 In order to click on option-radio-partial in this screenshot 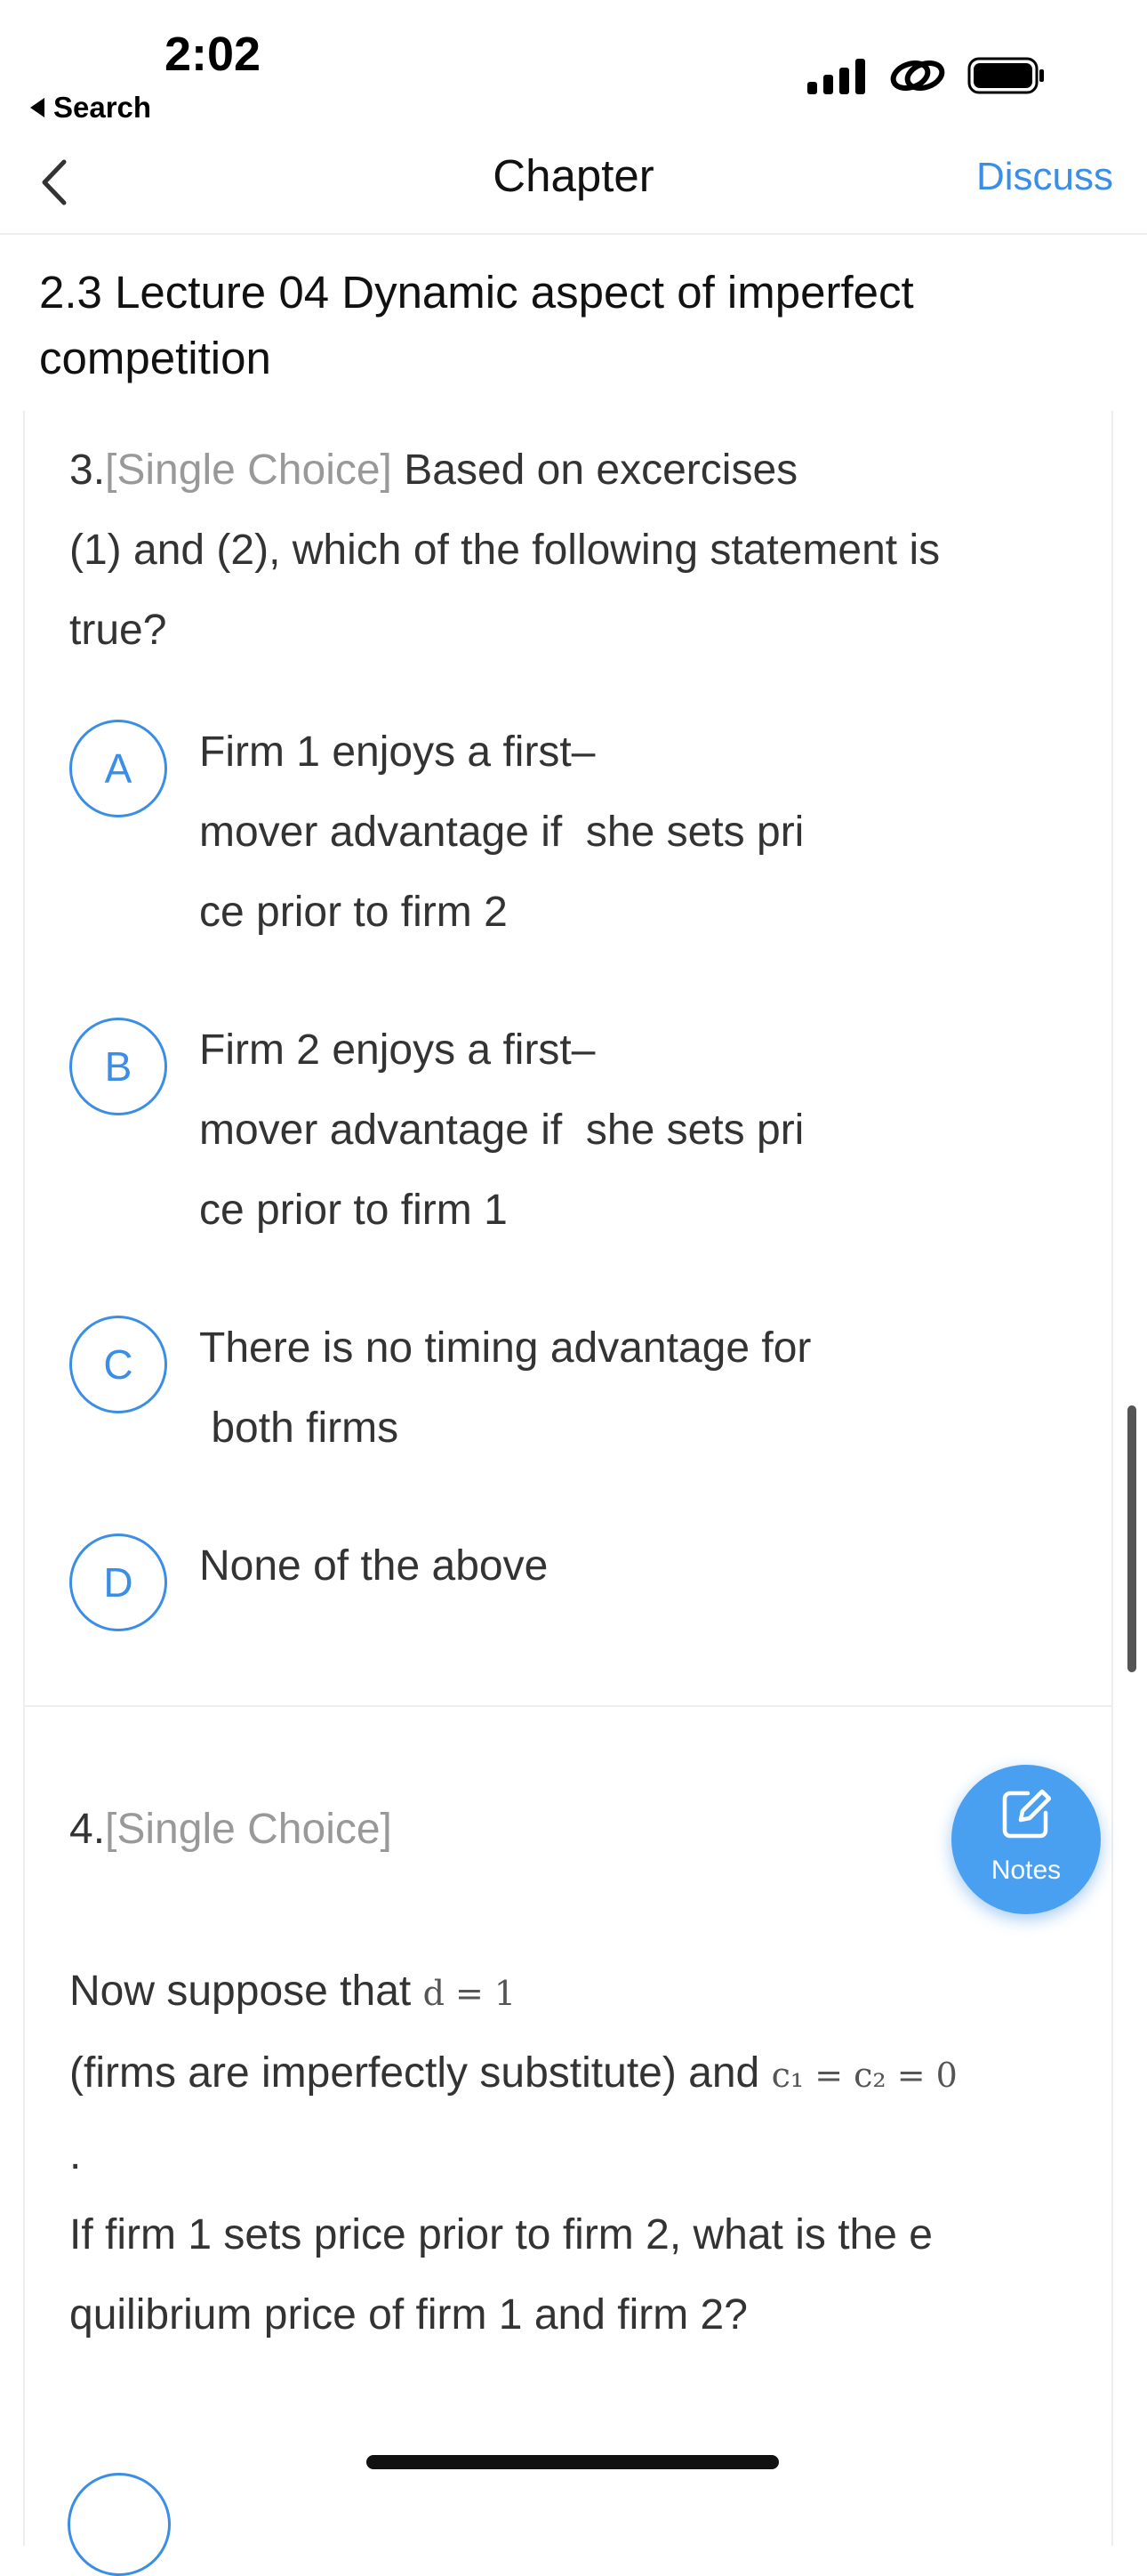, I will do `click(119, 2524)`.